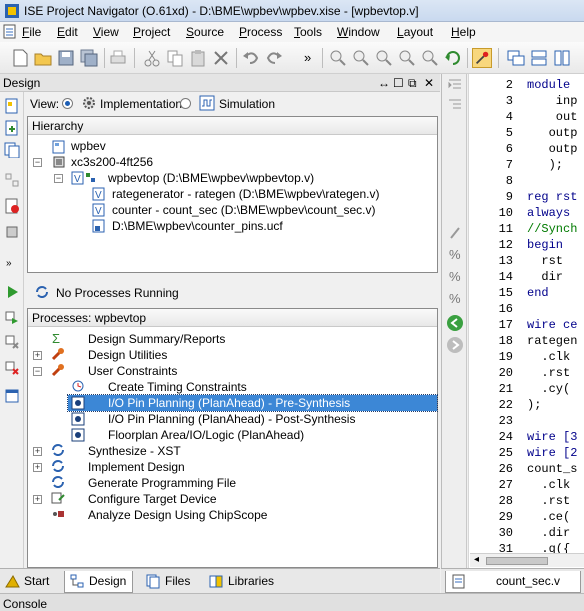 This screenshot has width=584, height=611. I want to click on code-line: always, so click(552, 213).